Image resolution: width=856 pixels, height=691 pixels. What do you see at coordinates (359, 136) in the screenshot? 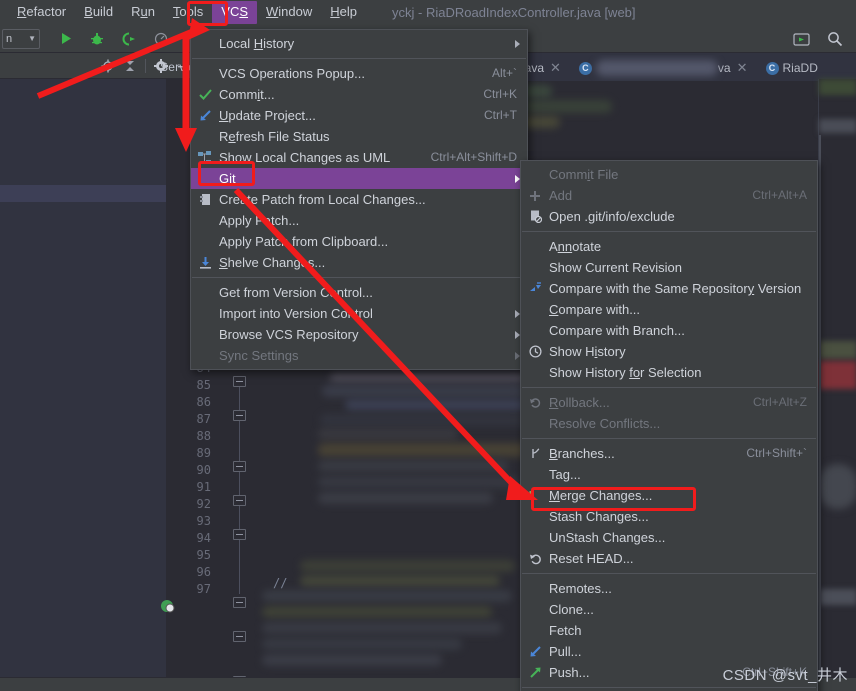
I see `menu-item-refresh-file-status: Refresh File Status` at bounding box center [359, 136].